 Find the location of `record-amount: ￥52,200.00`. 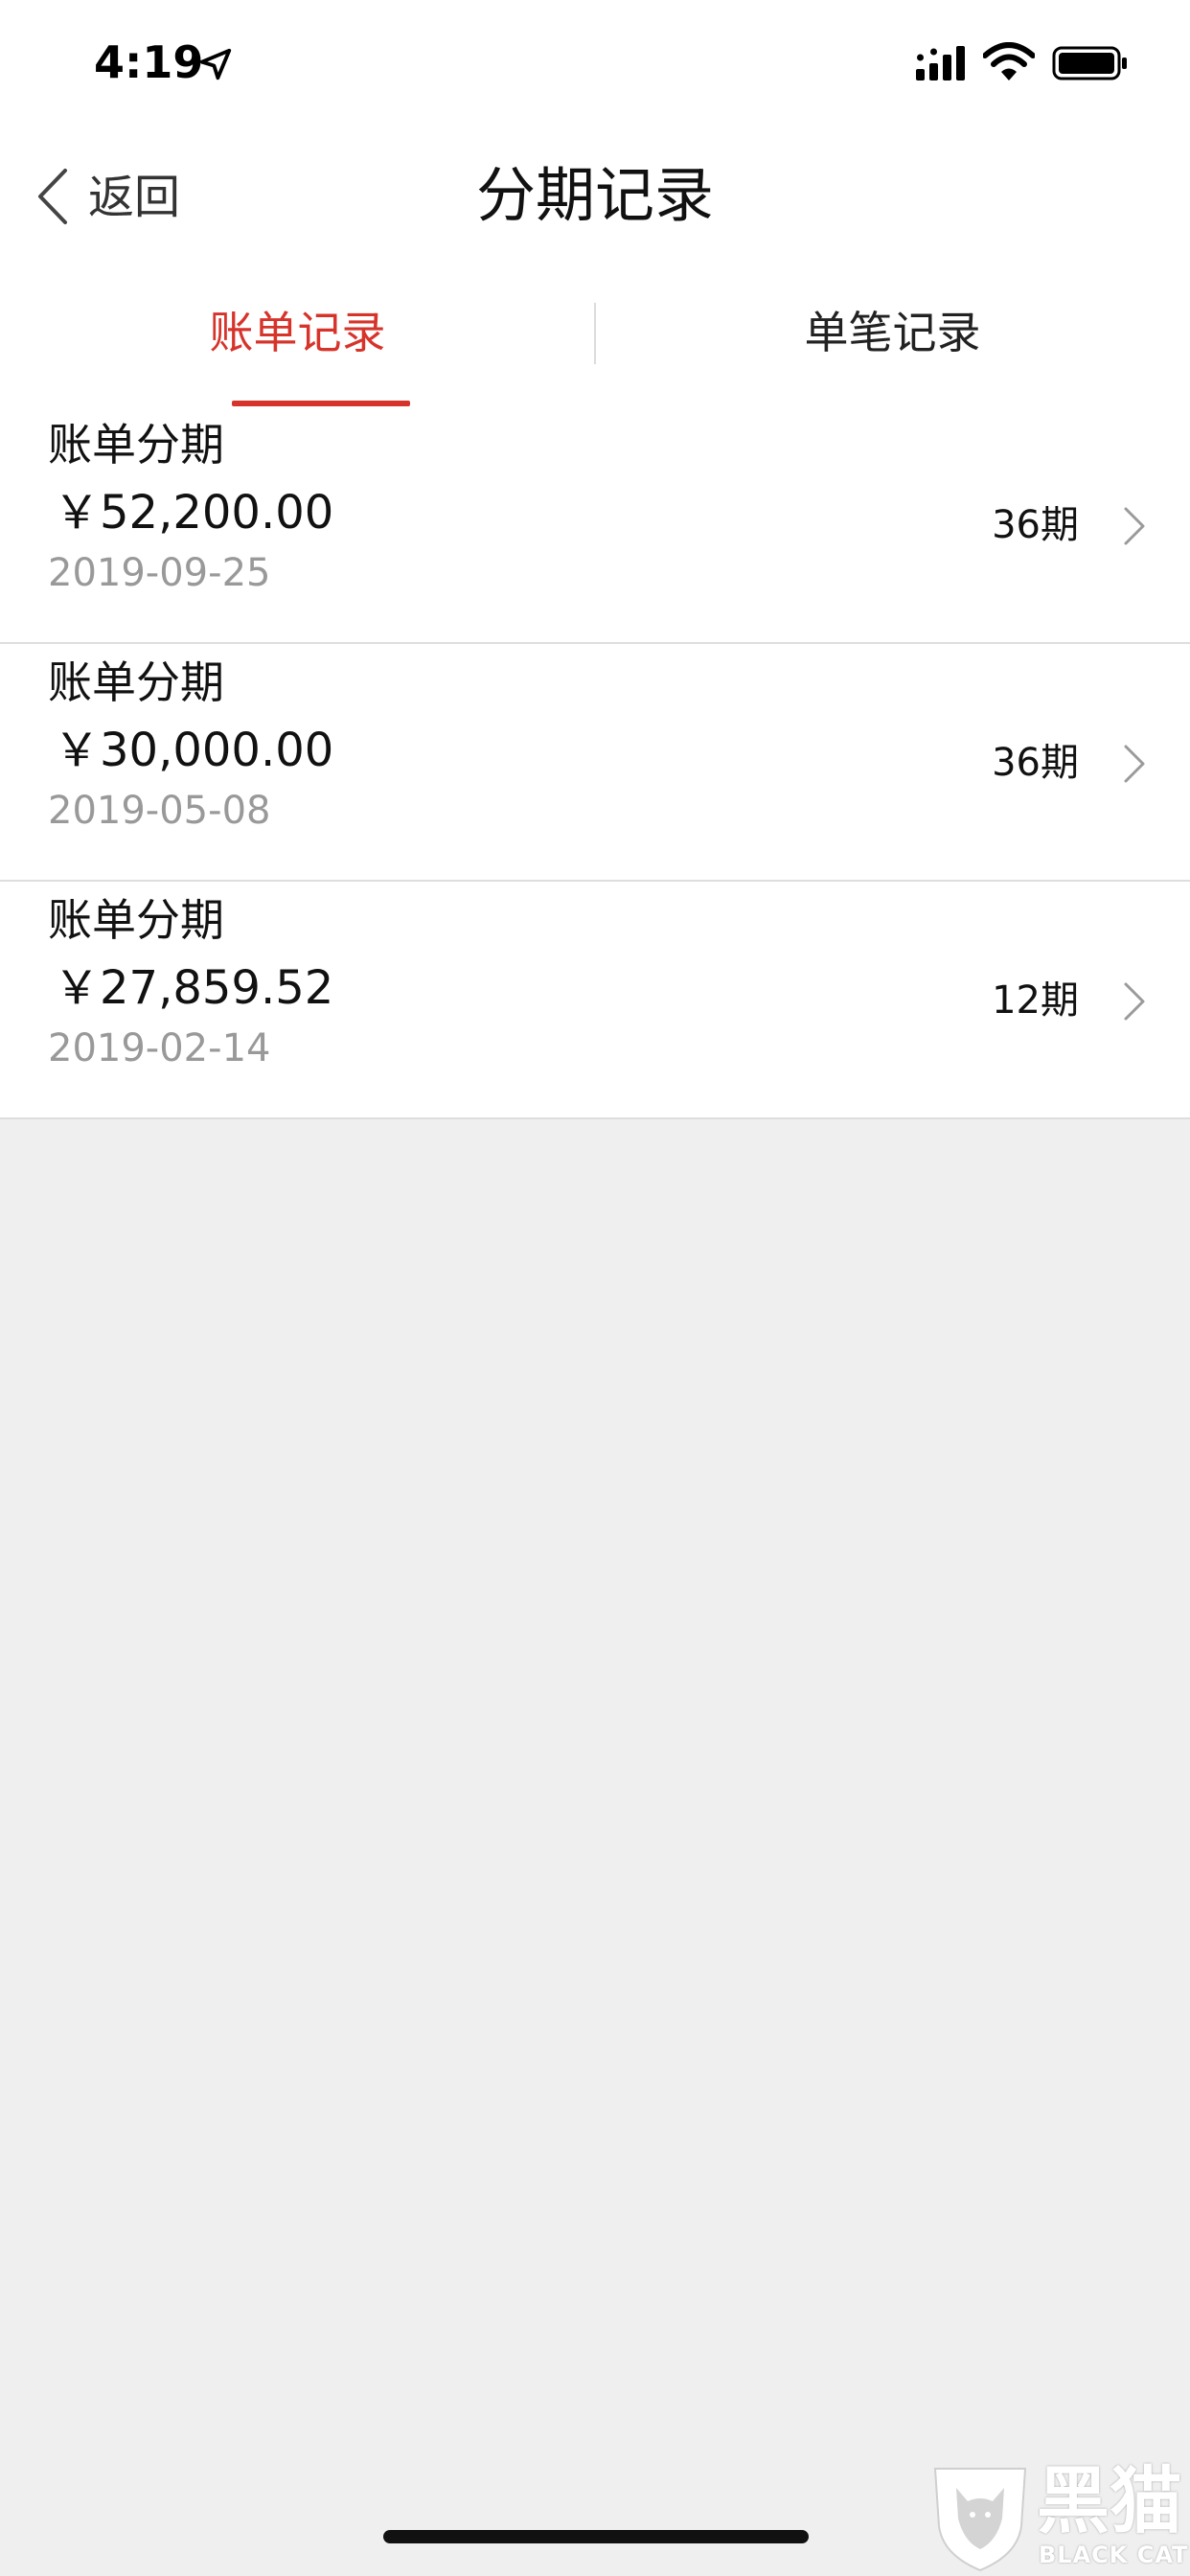

record-amount: ￥52,200.00 is located at coordinates (194, 513).